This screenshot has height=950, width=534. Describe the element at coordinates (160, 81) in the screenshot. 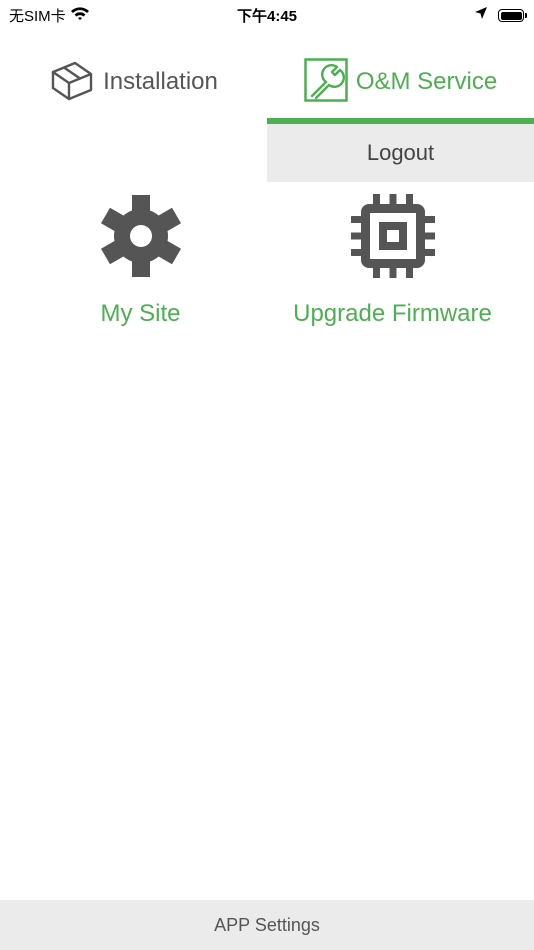

I see `tab-label: Installation` at that location.